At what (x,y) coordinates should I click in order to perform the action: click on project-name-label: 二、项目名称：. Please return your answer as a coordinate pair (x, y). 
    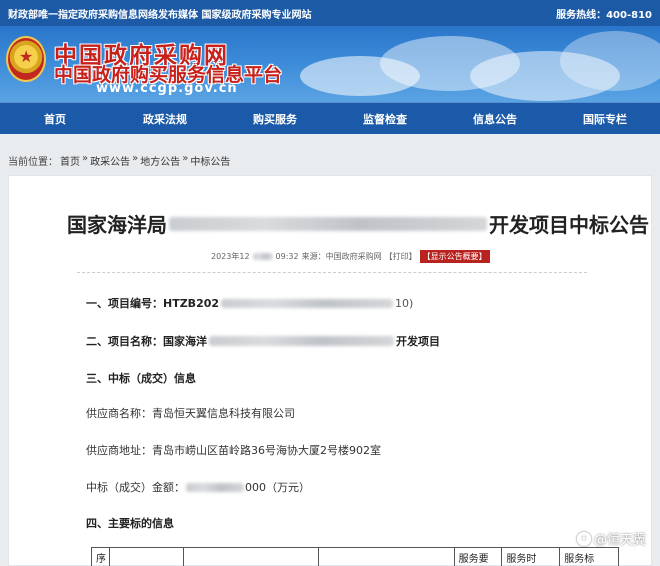
    Looking at the image, I should click on (124, 341).